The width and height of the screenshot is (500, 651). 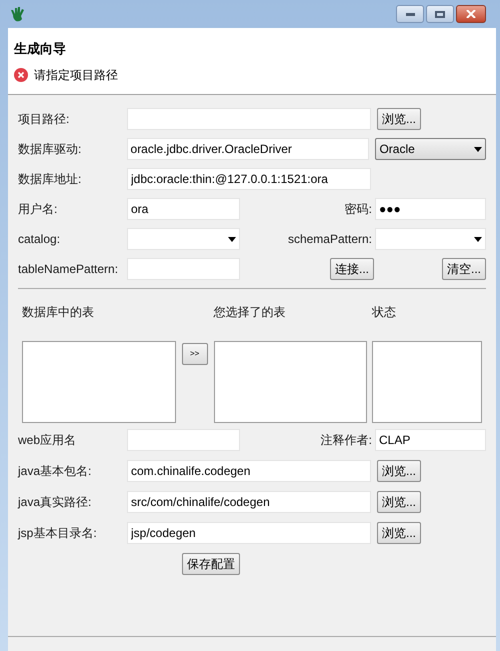 I want to click on project-path-field, so click(x=249, y=119).